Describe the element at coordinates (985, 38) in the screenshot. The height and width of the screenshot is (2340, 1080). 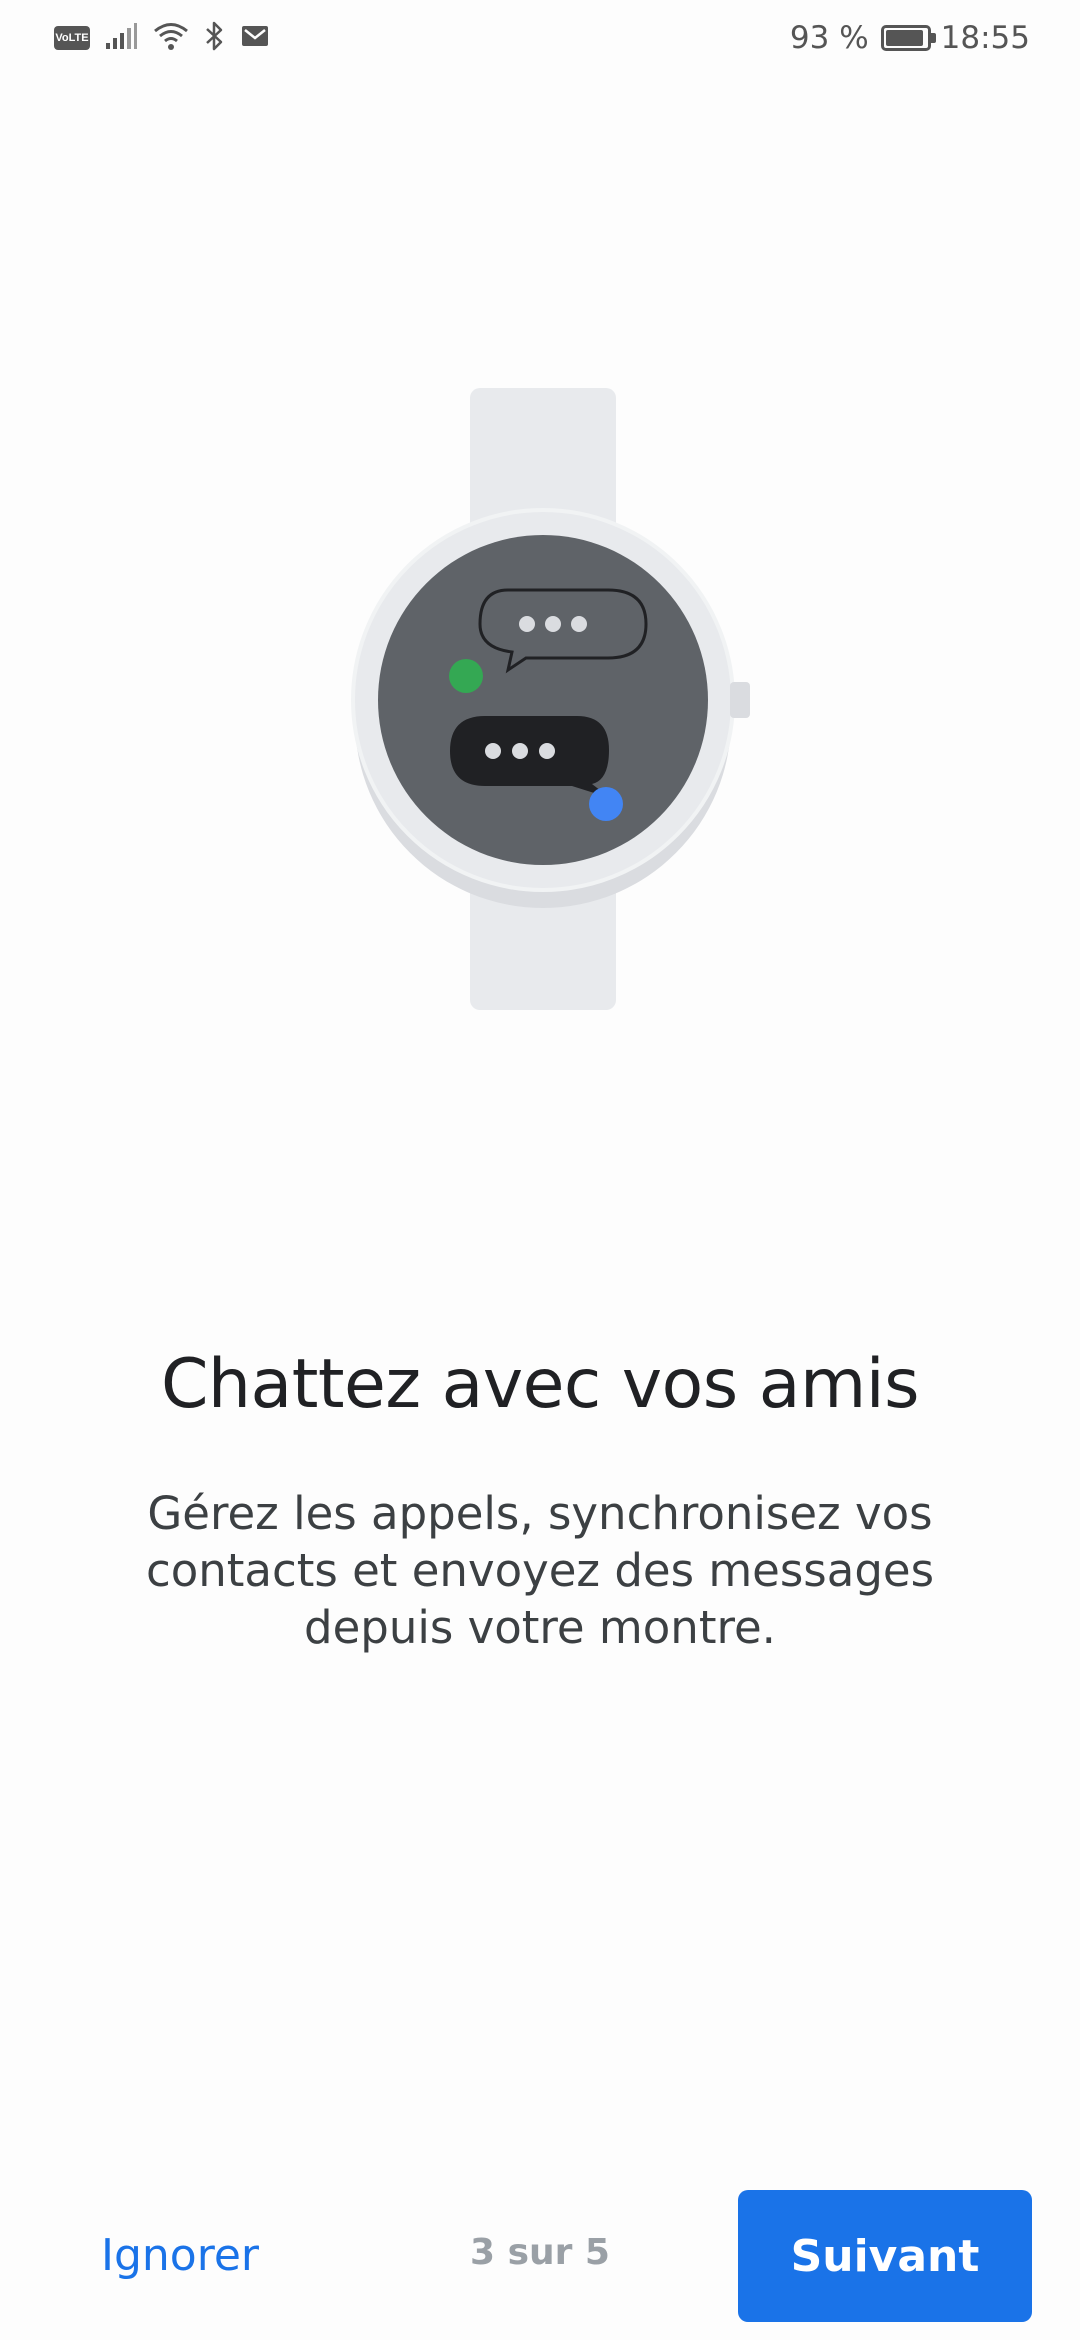
I see `clock: 18:55` at that location.